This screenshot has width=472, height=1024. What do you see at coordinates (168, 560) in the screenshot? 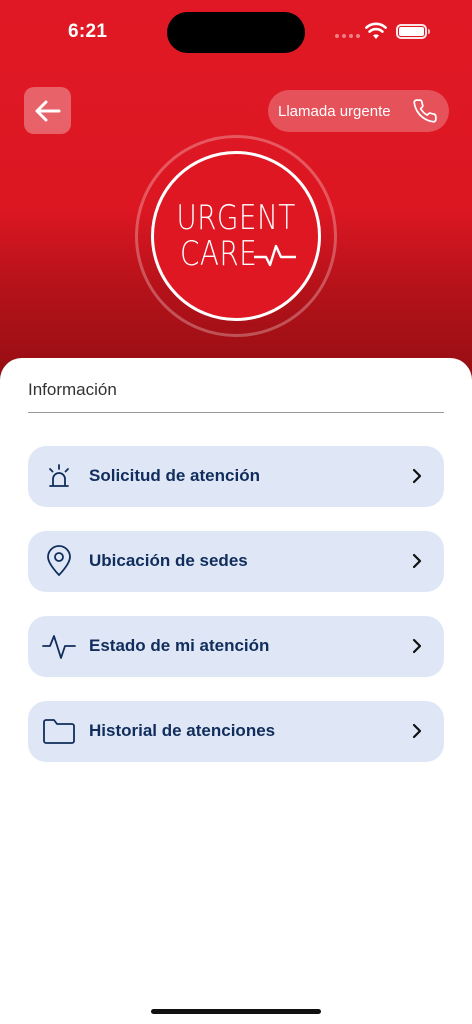
I see `menu-item-label: Ubicación de sedes` at bounding box center [168, 560].